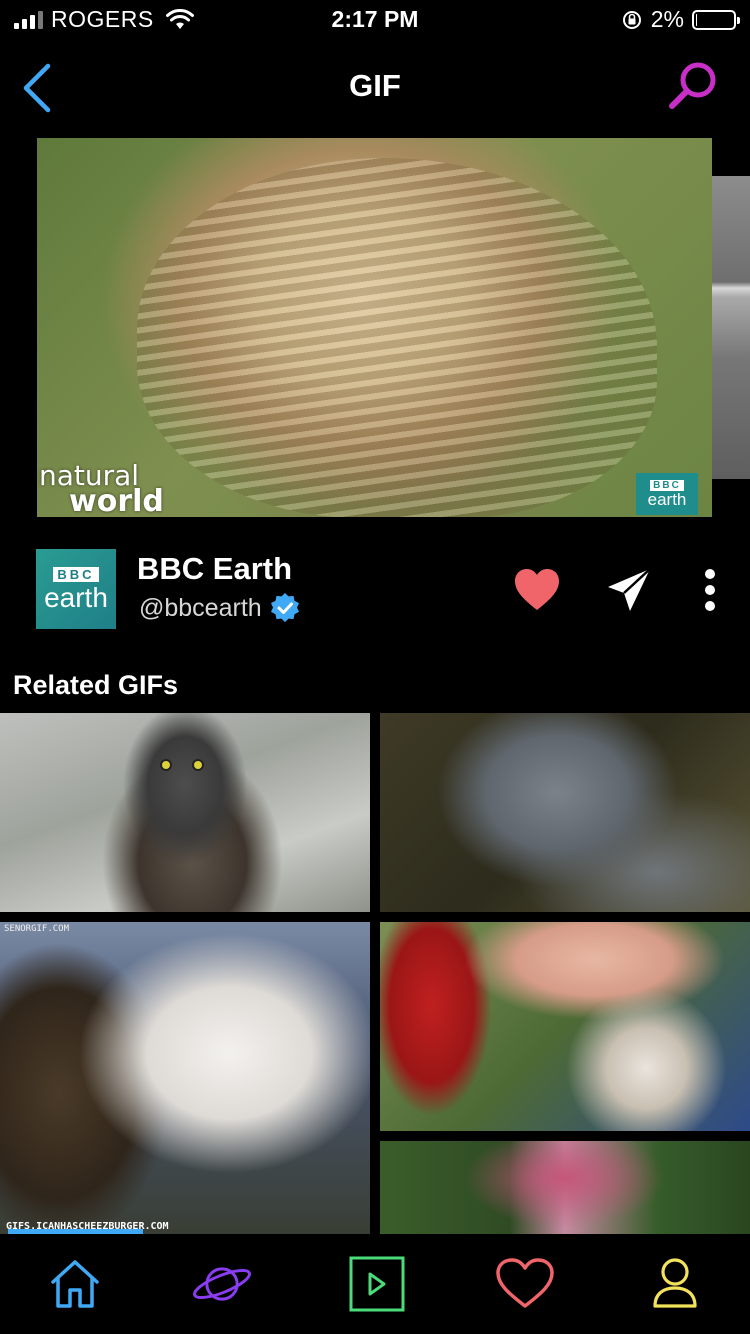 The width and height of the screenshot is (750, 1334). I want to click on status-bar: ROGERS 2:17 PM 2%, so click(375, 20).